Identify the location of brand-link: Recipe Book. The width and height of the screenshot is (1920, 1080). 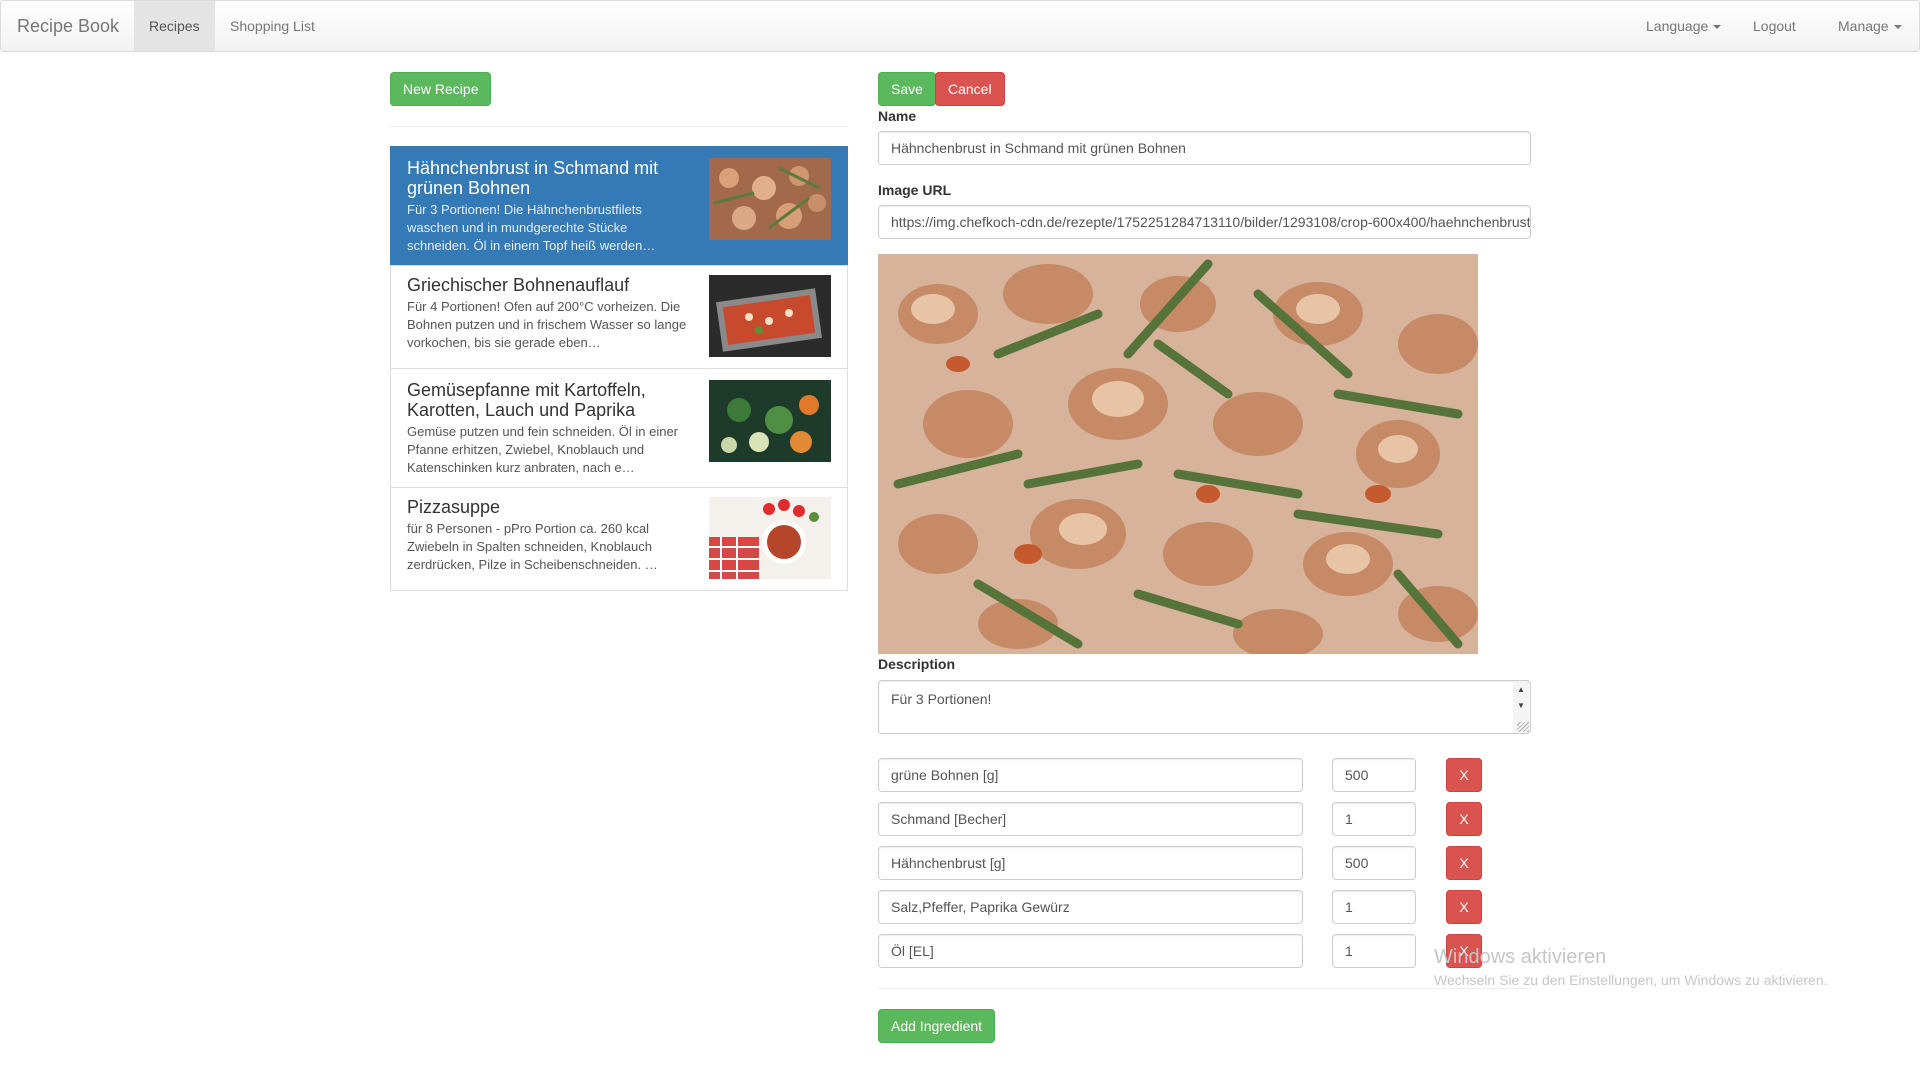
(68, 26).